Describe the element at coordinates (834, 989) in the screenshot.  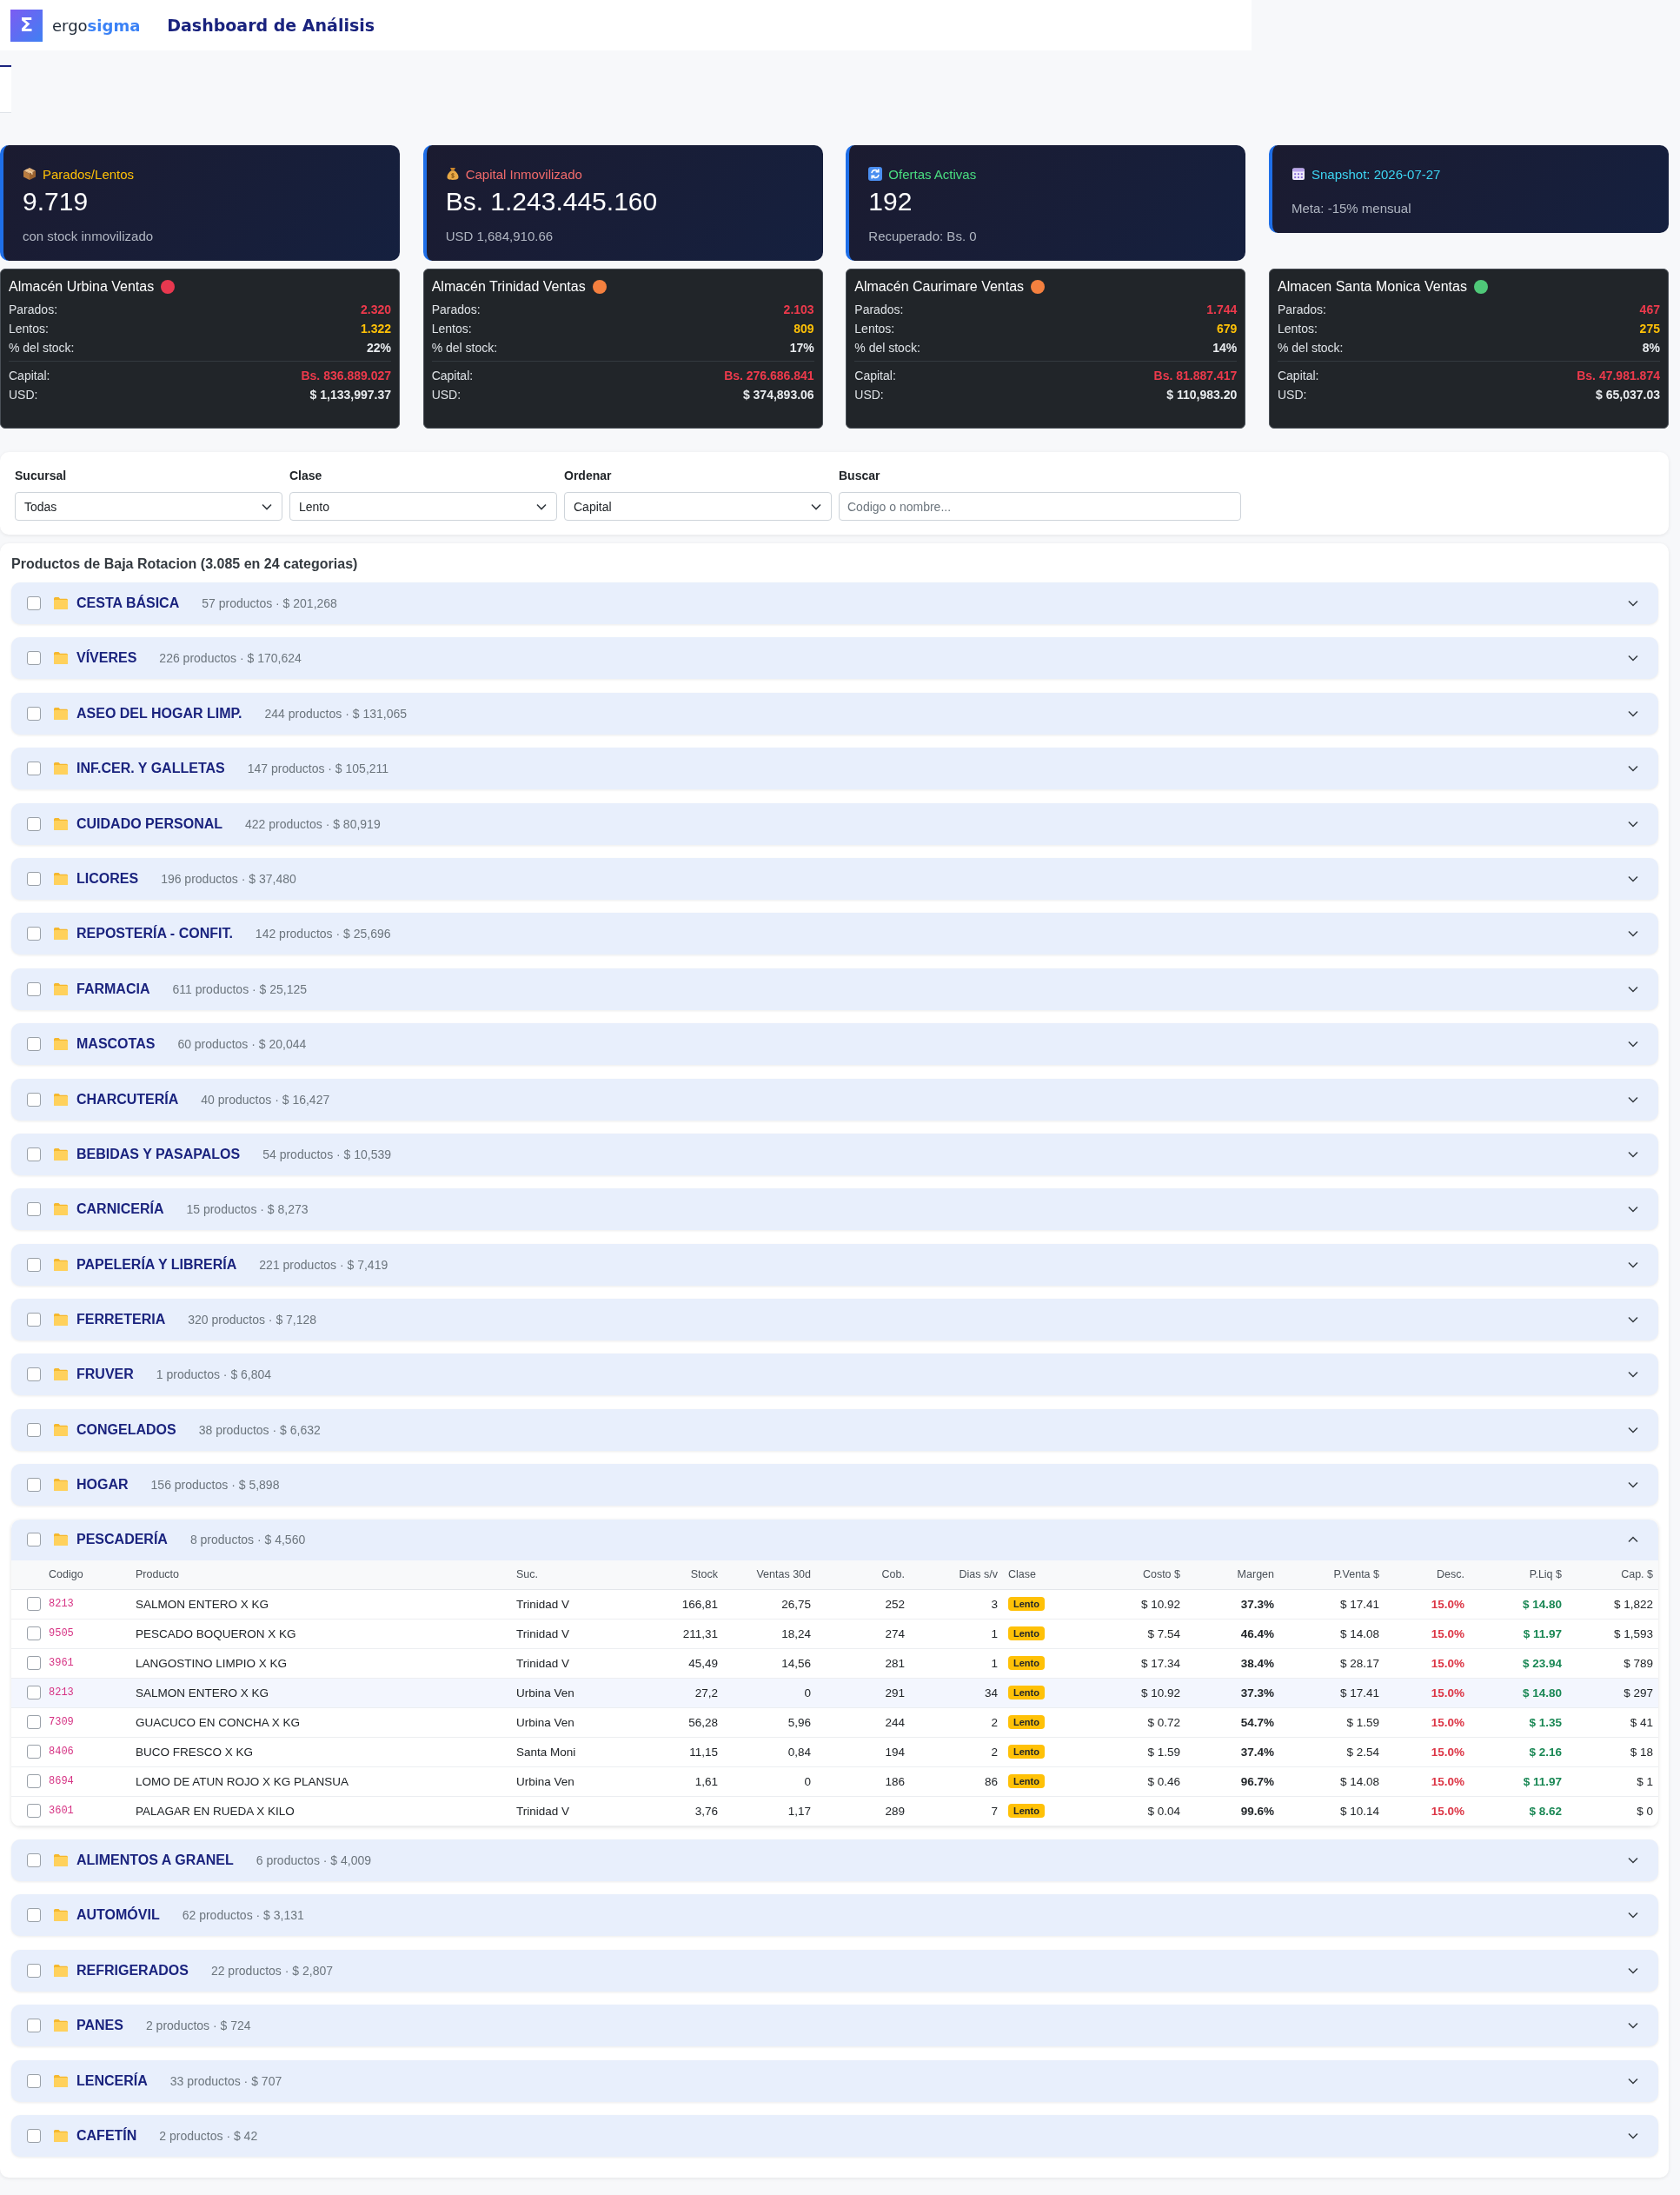
I see `category-header: FARMACIA 611 productos · $ 25,125` at that location.